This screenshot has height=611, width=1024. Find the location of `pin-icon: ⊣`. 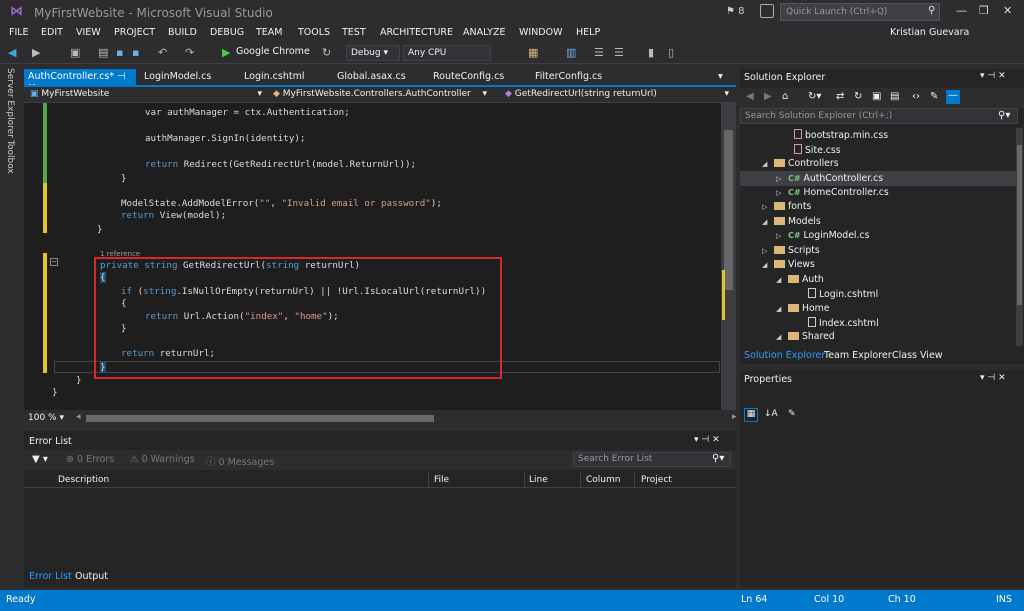

pin-icon: ⊣ is located at coordinates (121, 76).